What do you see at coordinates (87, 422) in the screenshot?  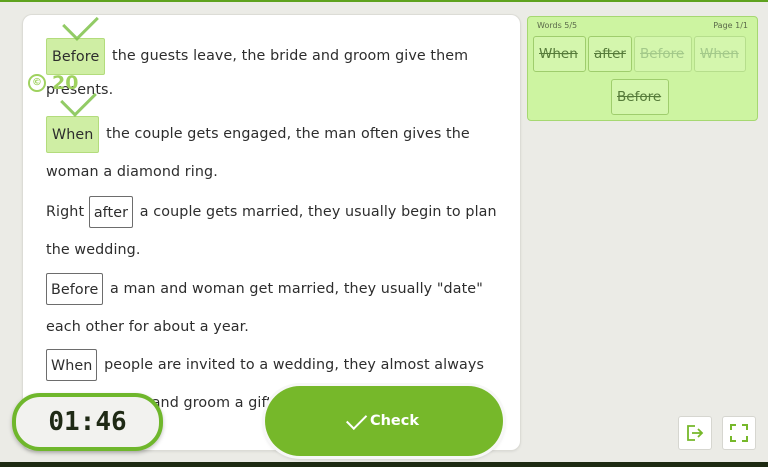 I see `countdown-timer: 01:46` at bounding box center [87, 422].